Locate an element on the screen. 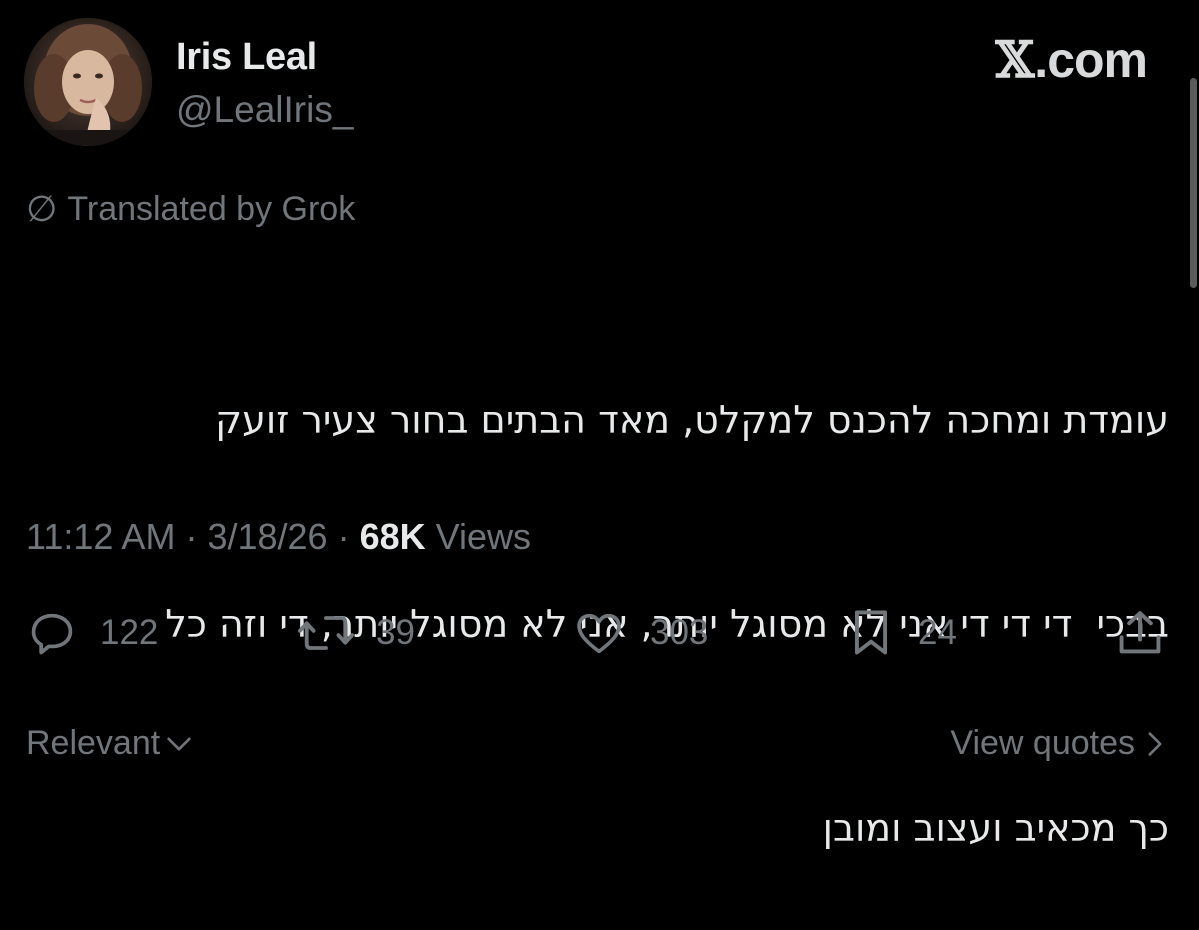 This screenshot has height=930, width=1199. view-quotes-label: View quotes is located at coordinates (1042, 743).